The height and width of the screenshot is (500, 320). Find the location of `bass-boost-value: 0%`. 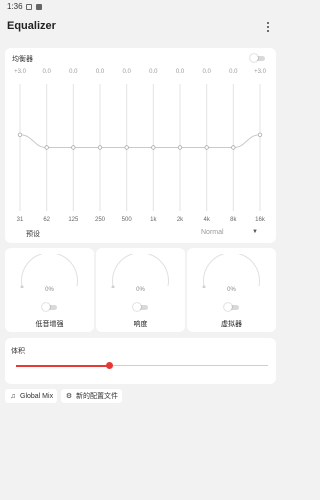

bass-boost-value: 0% is located at coordinates (49, 290).